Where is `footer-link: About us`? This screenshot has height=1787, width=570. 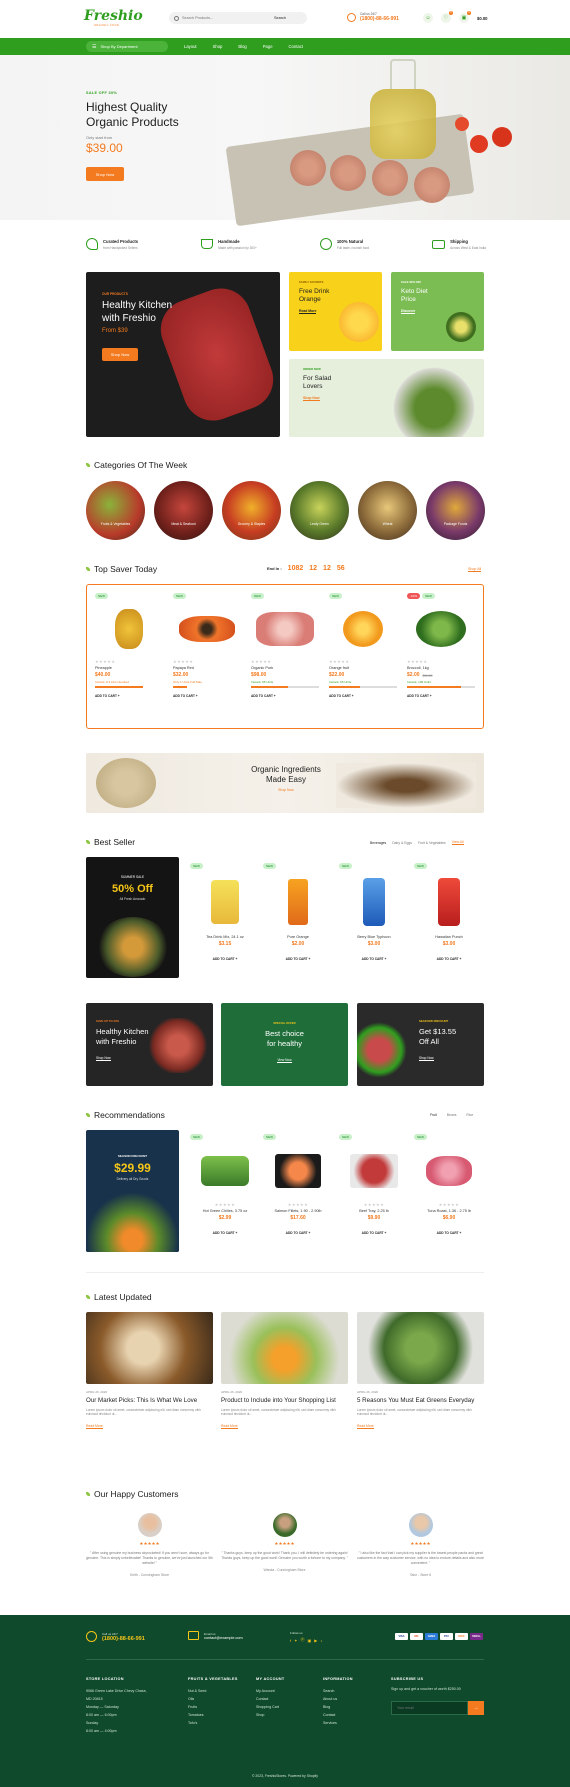 footer-link: About us is located at coordinates (353, 1699).